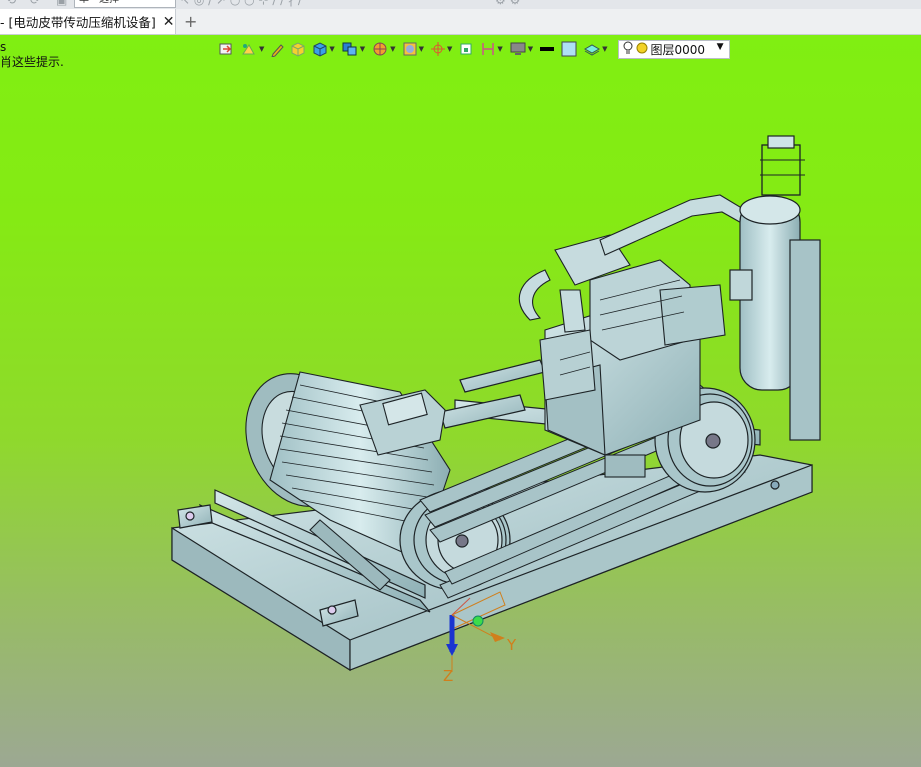 Image resolution: width=921 pixels, height=767 pixels. What do you see at coordinates (241, 3) in the screenshot?
I see `snap-icons: ↖ ◎ / ↗ ○ ○ ⊹ ∕ ∕ ∤ ∕` at bounding box center [241, 3].